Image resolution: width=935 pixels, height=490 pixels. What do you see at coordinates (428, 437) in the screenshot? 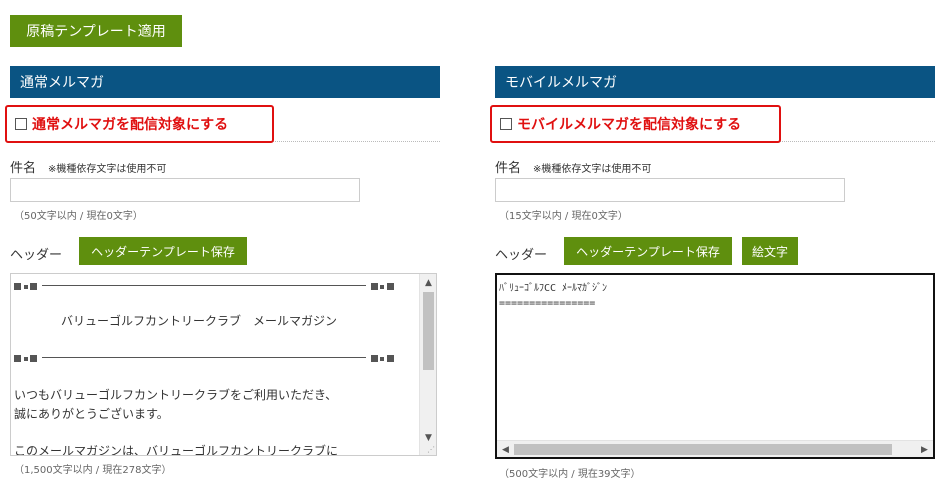
I see `scroll-down-arrow-icon: ▼` at bounding box center [428, 437].